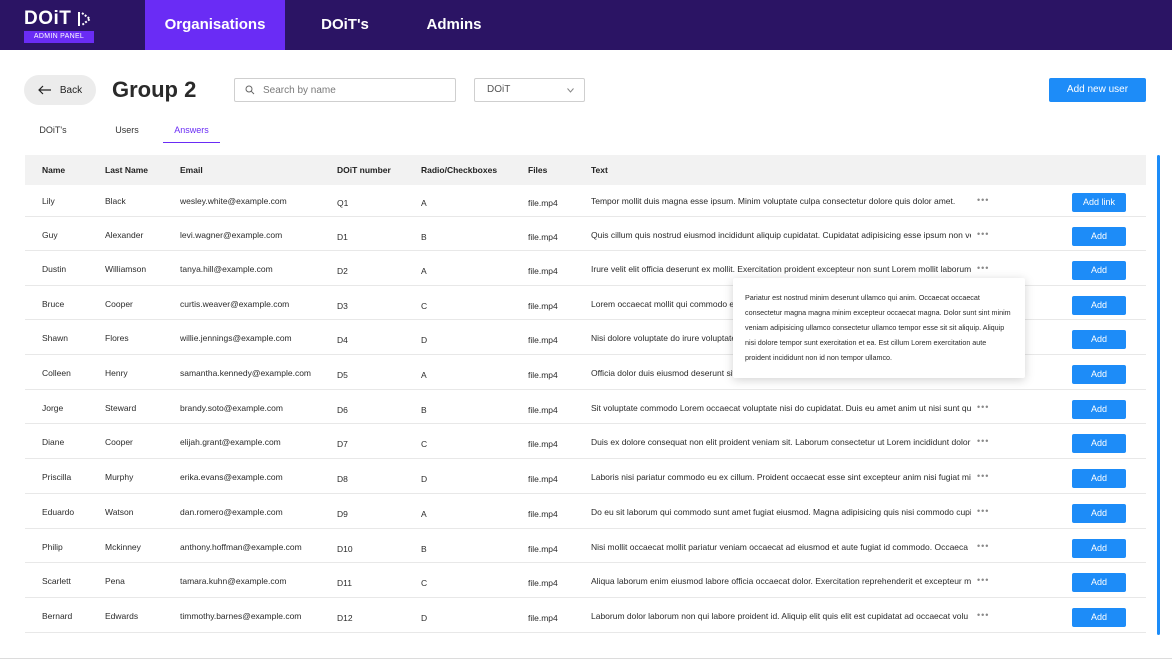  I want to click on cell-last-name: Steward, so click(121, 408).